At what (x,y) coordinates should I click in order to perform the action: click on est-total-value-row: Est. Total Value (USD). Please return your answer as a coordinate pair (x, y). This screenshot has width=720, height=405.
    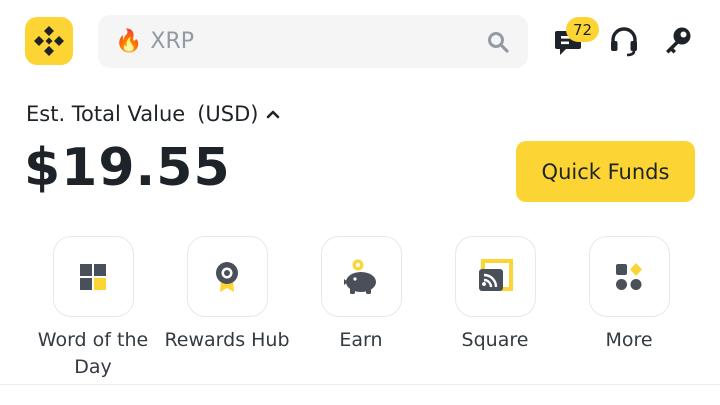
    Looking at the image, I should click on (153, 114).